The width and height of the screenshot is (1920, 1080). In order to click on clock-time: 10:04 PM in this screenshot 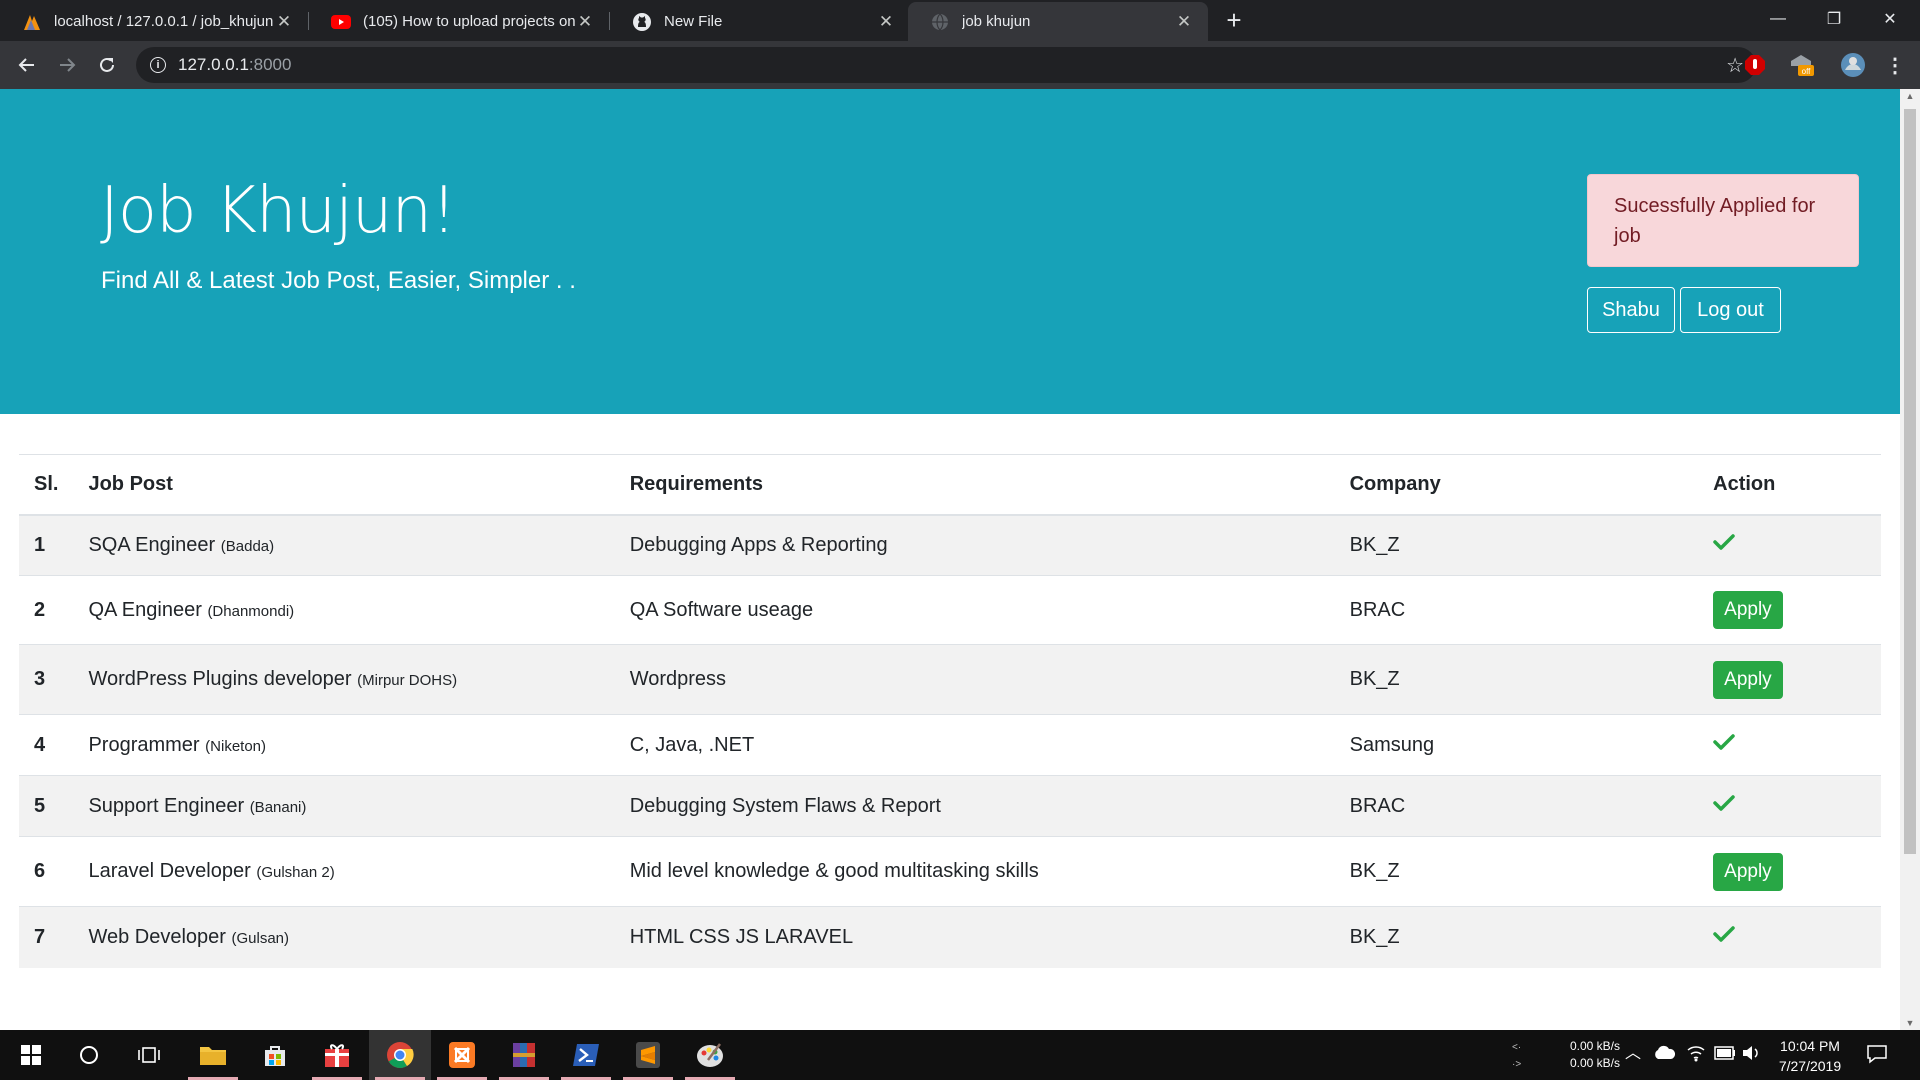, I will do `click(1810, 1046)`.